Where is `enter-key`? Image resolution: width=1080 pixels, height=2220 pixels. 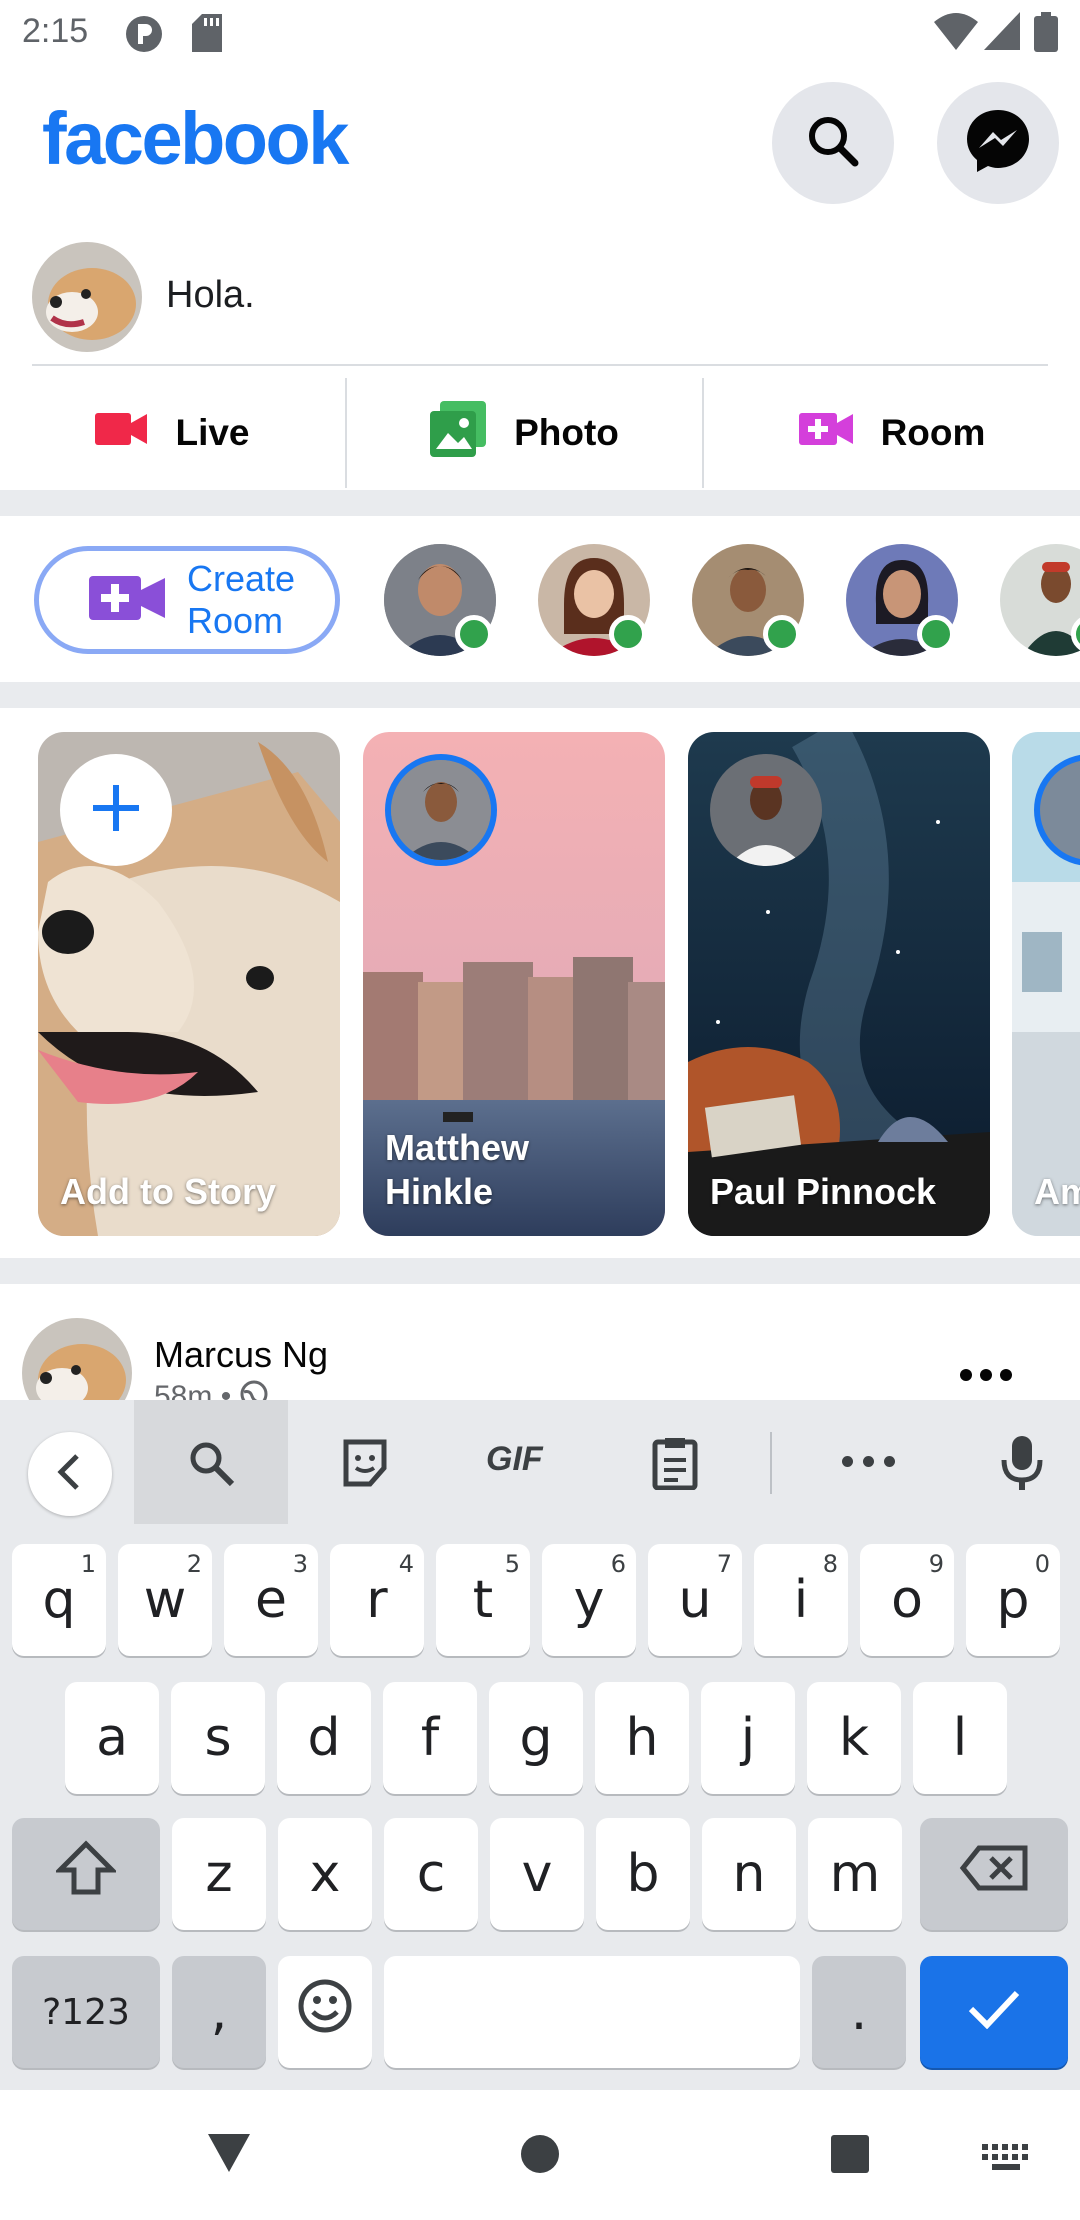 enter-key is located at coordinates (994, 2012).